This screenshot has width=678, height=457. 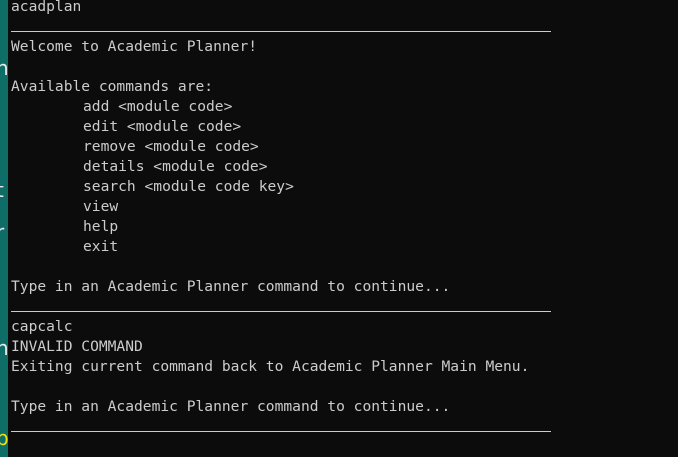 What do you see at coordinates (4, 190) in the screenshot?
I see `strip-glyph: t` at bounding box center [4, 190].